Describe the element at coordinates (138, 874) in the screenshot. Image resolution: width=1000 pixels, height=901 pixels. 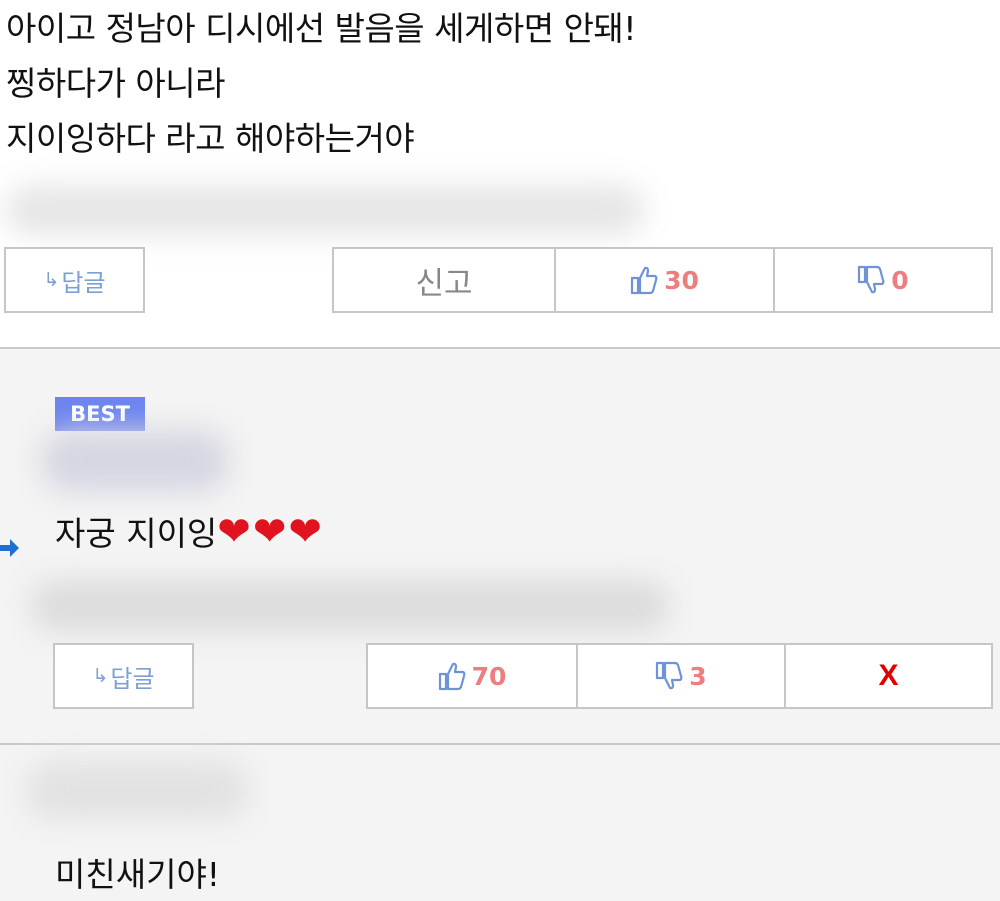
I see `comment-text: 미친새기야!` at that location.